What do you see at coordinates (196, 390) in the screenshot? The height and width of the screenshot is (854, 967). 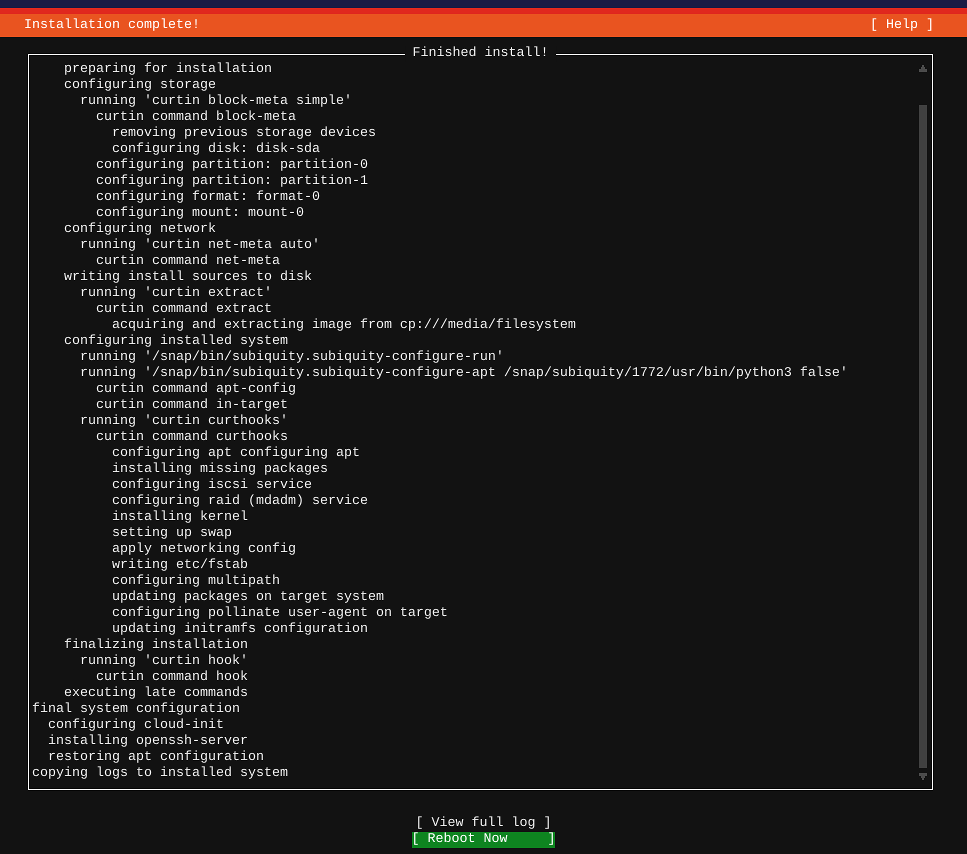 I see `log-line: curtin command apt-config` at bounding box center [196, 390].